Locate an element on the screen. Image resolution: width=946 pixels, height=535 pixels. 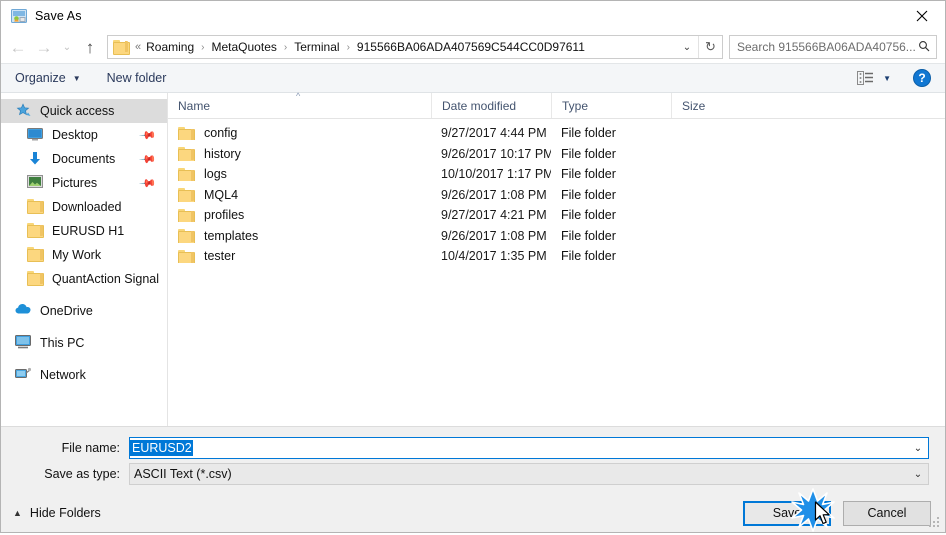
date-modified-cell: 10/4/2017 1:35 PM is located at coordinates (494, 256).